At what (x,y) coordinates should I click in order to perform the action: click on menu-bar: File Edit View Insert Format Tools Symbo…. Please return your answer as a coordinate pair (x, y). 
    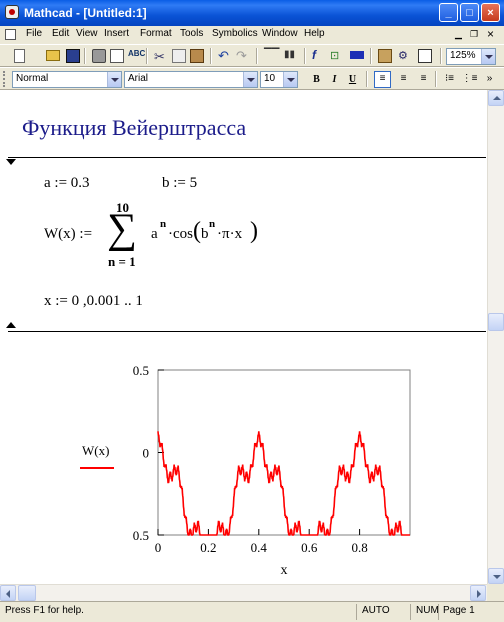
    Looking at the image, I should click on (252, 35).